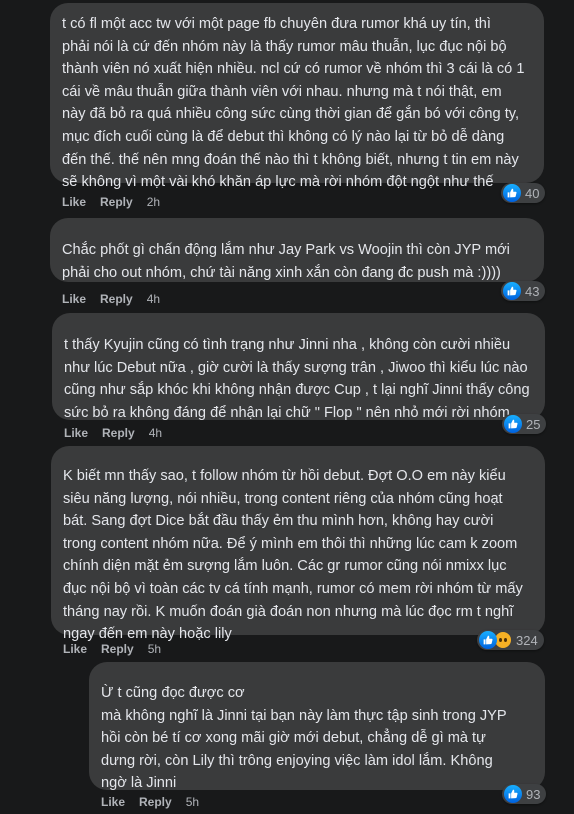 The height and width of the screenshot is (814, 574). What do you see at coordinates (510, 640) in the screenshot?
I see `reaction-summary: 324` at bounding box center [510, 640].